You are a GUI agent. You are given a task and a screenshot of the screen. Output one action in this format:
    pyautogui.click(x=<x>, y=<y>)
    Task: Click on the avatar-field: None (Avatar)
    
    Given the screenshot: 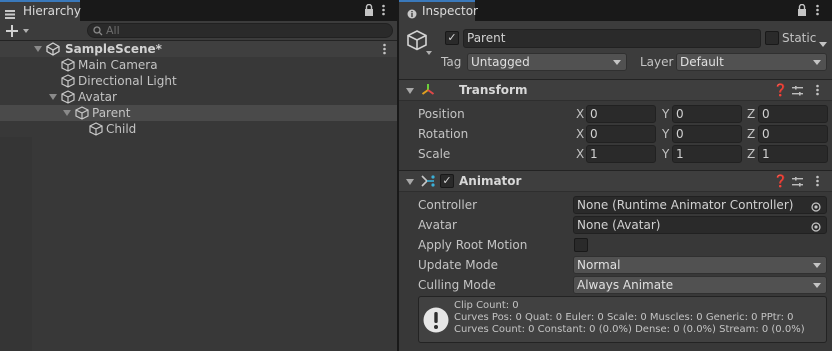 What is the action you would take?
    pyautogui.click(x=700, y=225)
    